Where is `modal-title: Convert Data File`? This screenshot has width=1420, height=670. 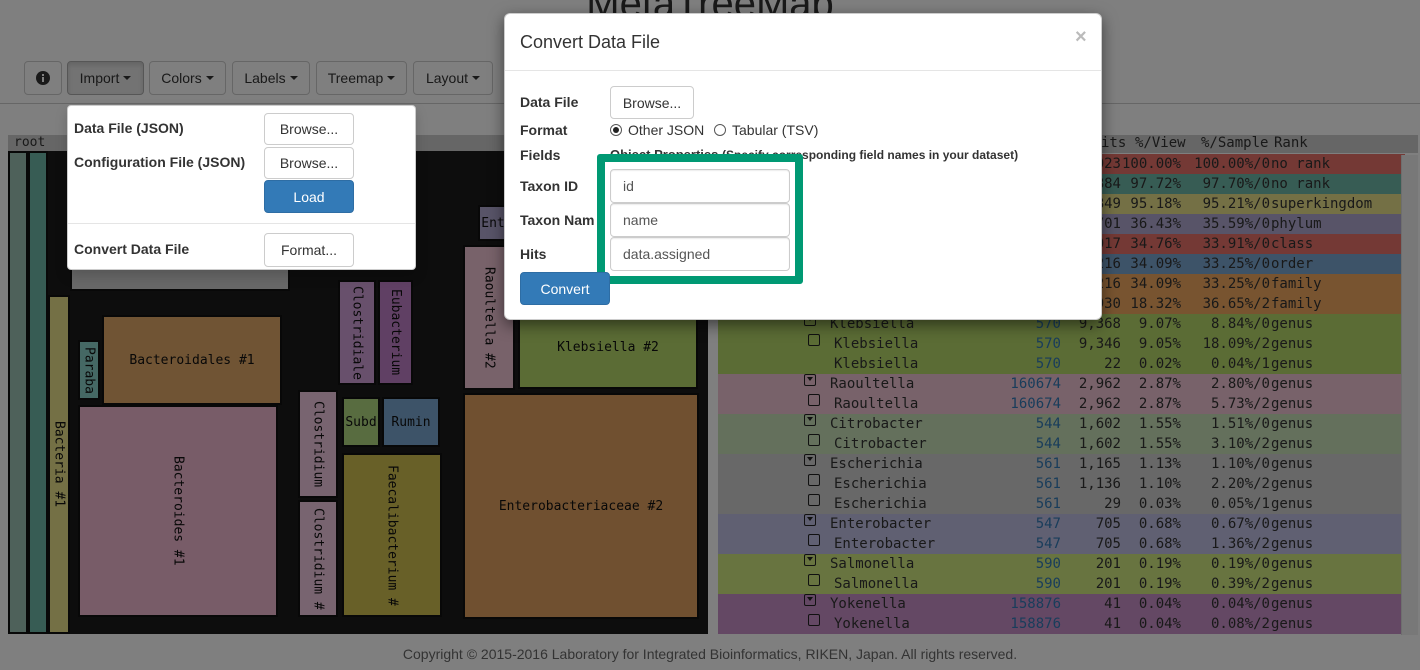 modal-title: Convert Data File is located at coordinates (590, 42).